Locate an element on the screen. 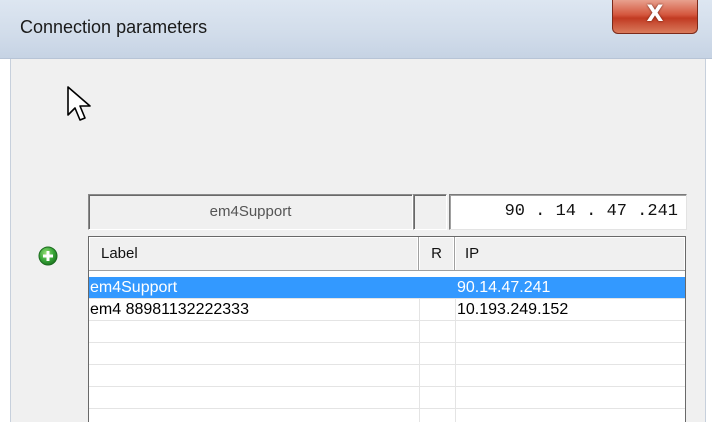 The image size is (712, 422). column-header-label: Label is located at coordinates (254, 253).